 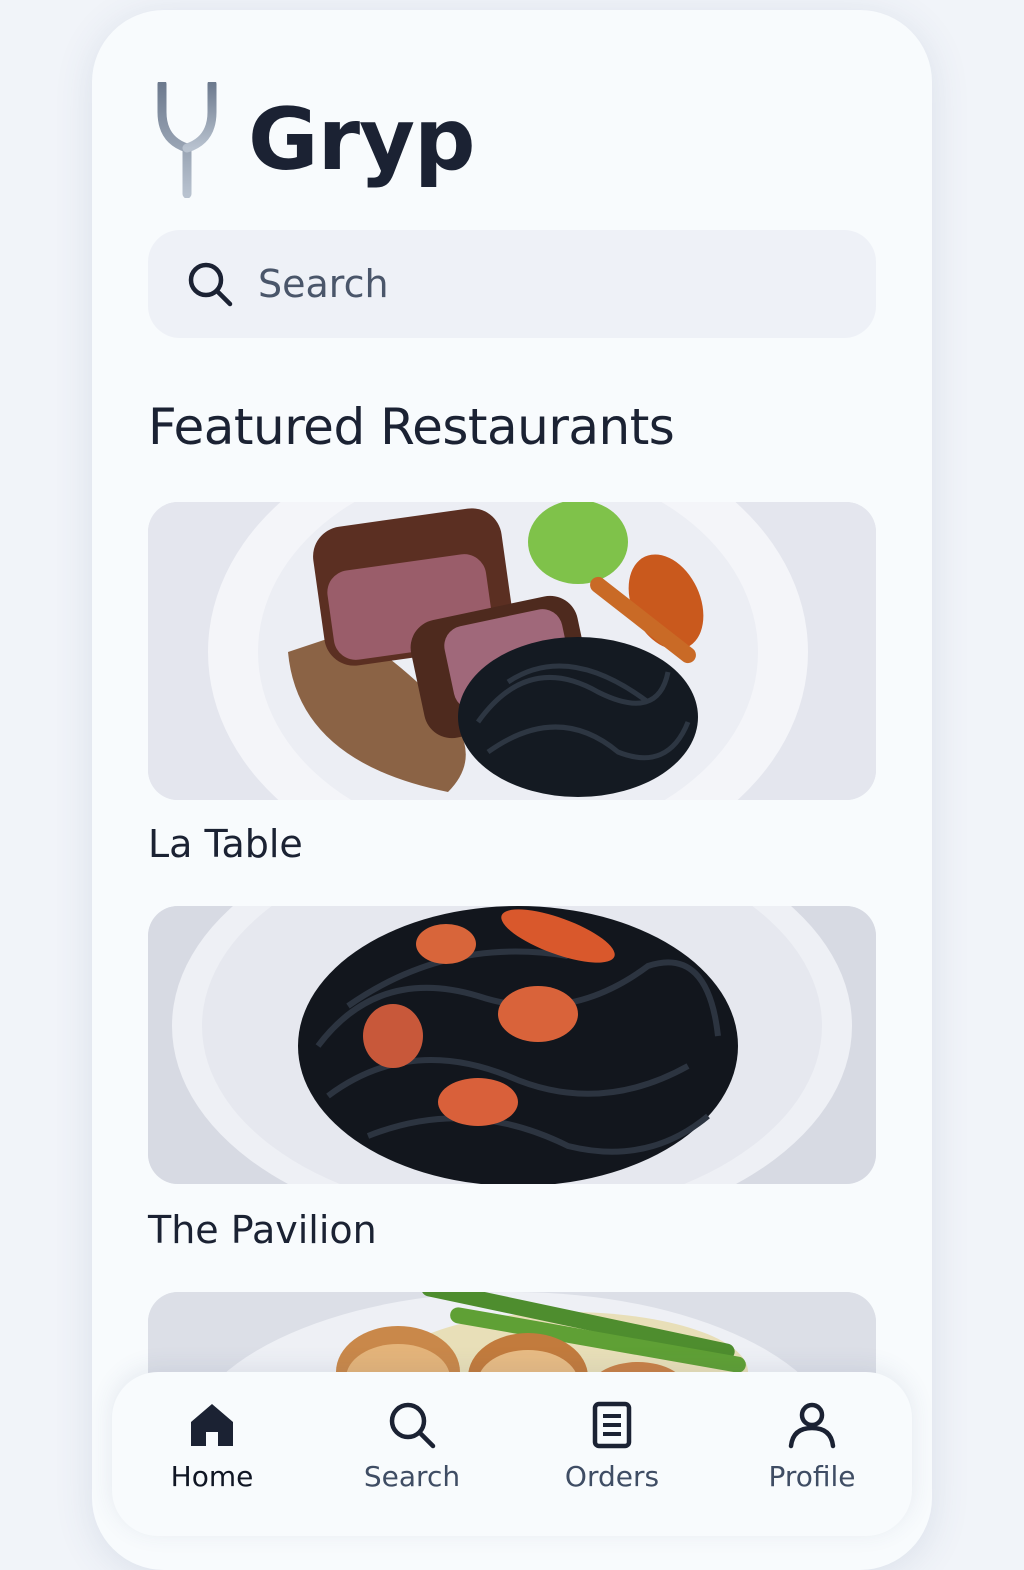 I want to click on restaurant-name: La Table, so click(x=225, y=844).